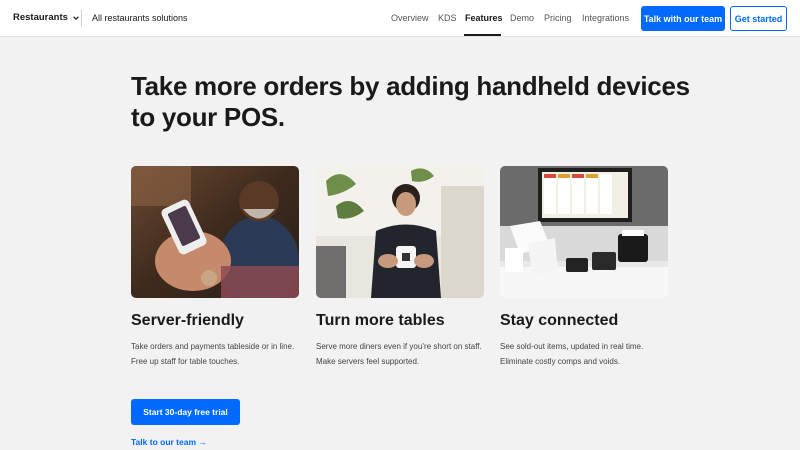 Image resolution: width=800 pixels, height=450 pixels. I want to click on talk-with-team-button: Talk with our team, so click(683, 18).